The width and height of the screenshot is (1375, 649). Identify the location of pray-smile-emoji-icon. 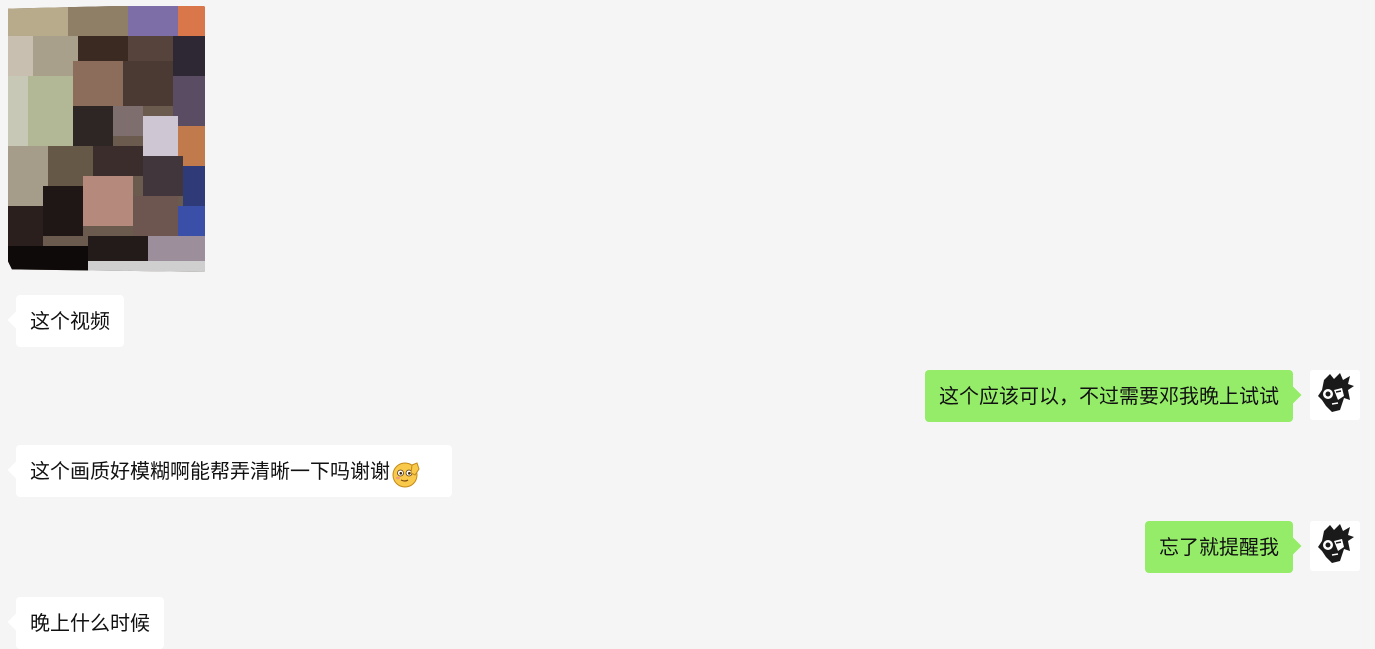
(406, 471).